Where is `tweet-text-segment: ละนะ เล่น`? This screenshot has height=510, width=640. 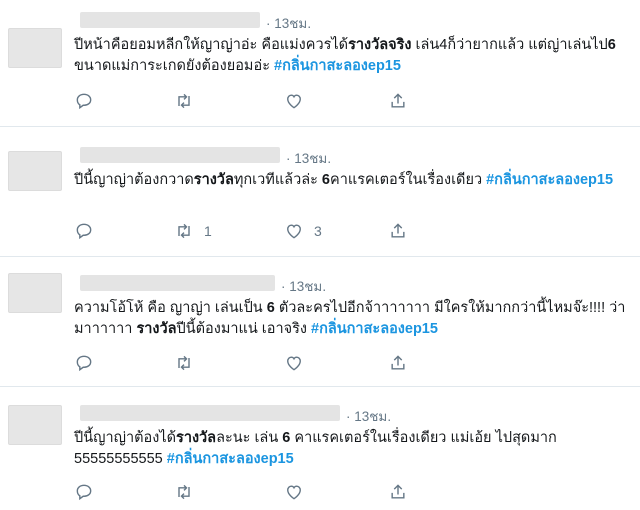 tweet-text-segment: ละนะ เล่น is located at coordinates (249, 438).